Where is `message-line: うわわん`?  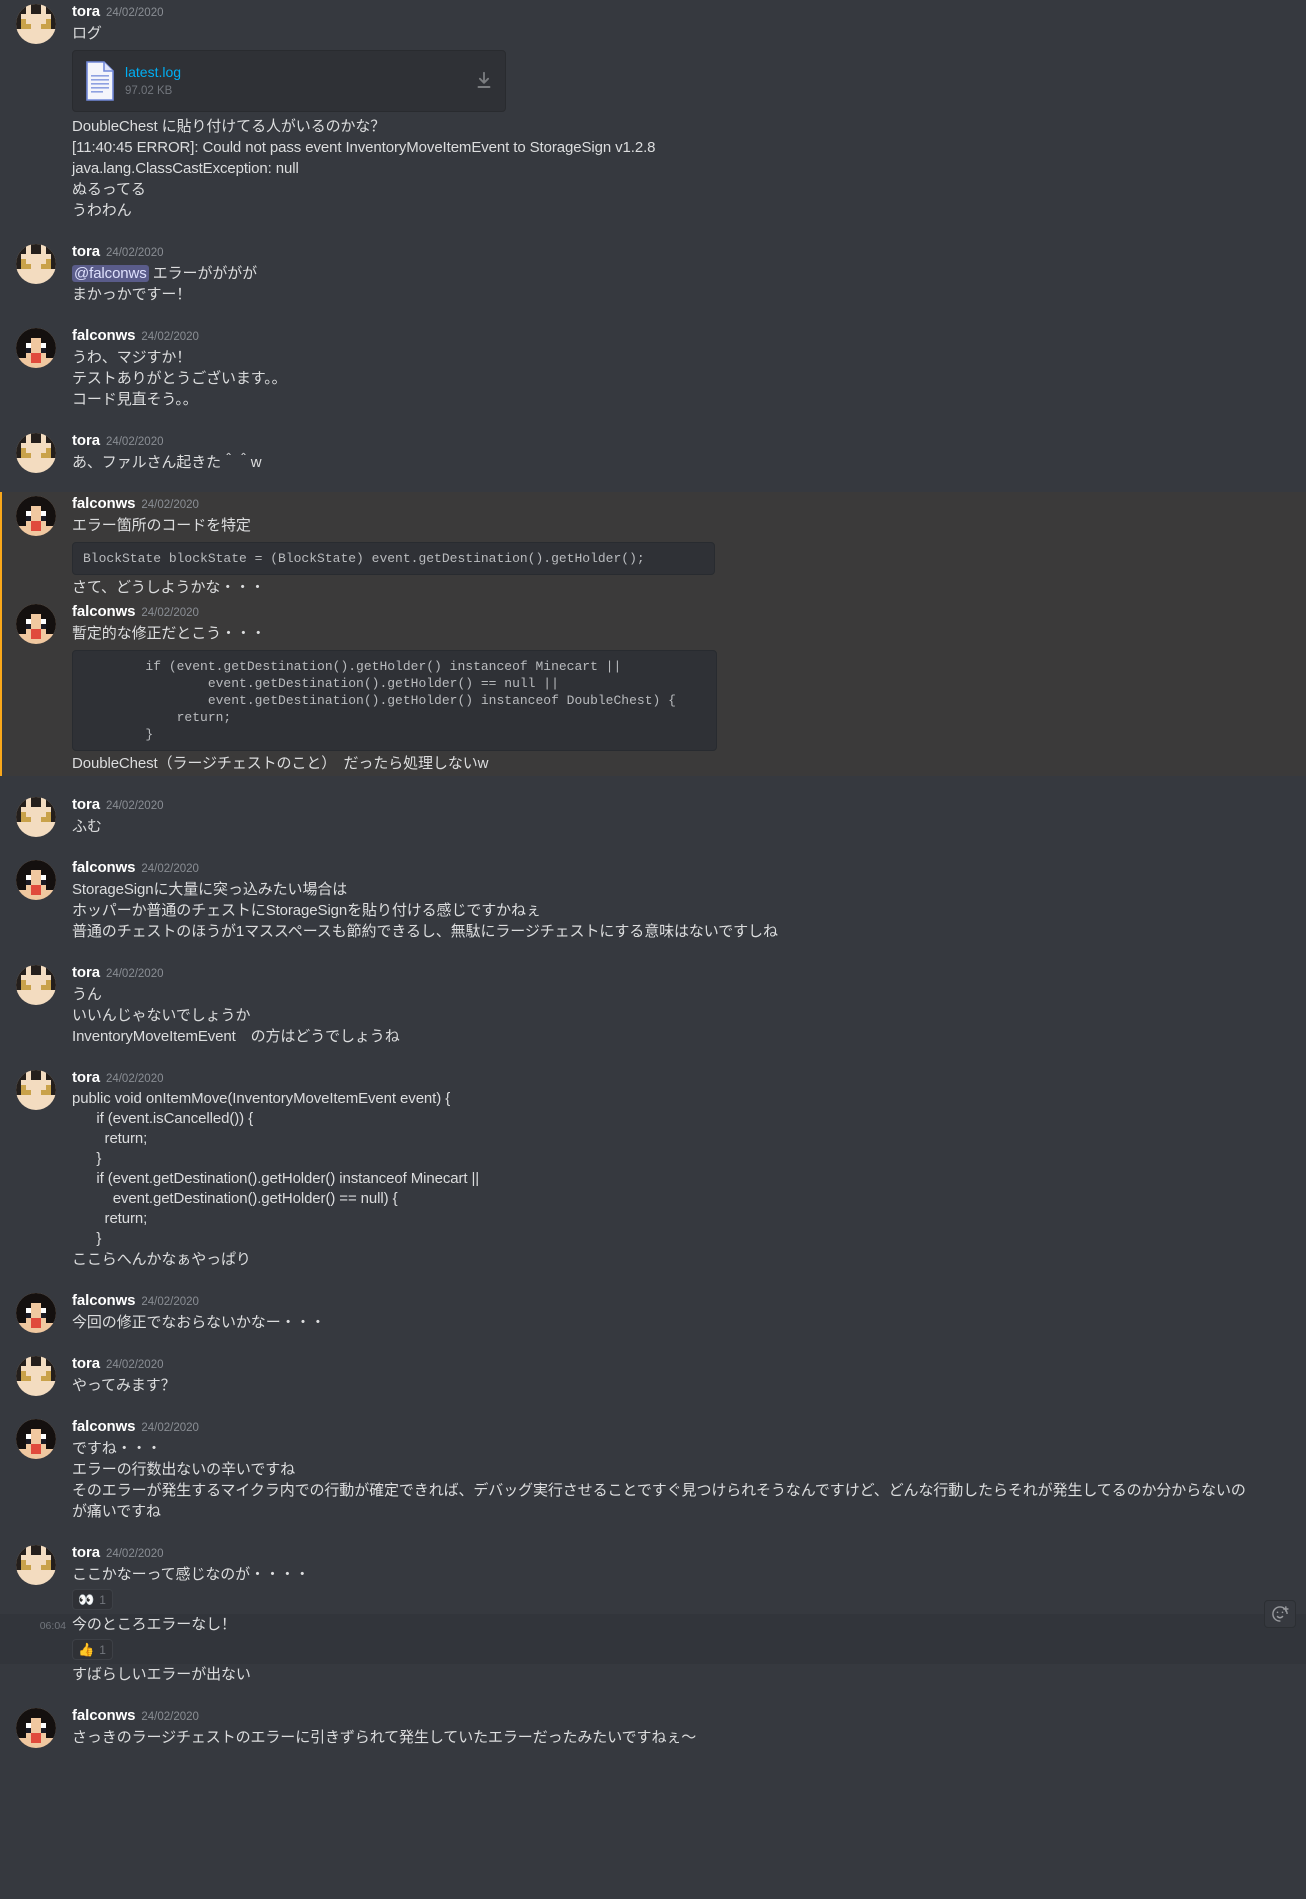
message-line: うわわん is located at coordinates (102, 210).